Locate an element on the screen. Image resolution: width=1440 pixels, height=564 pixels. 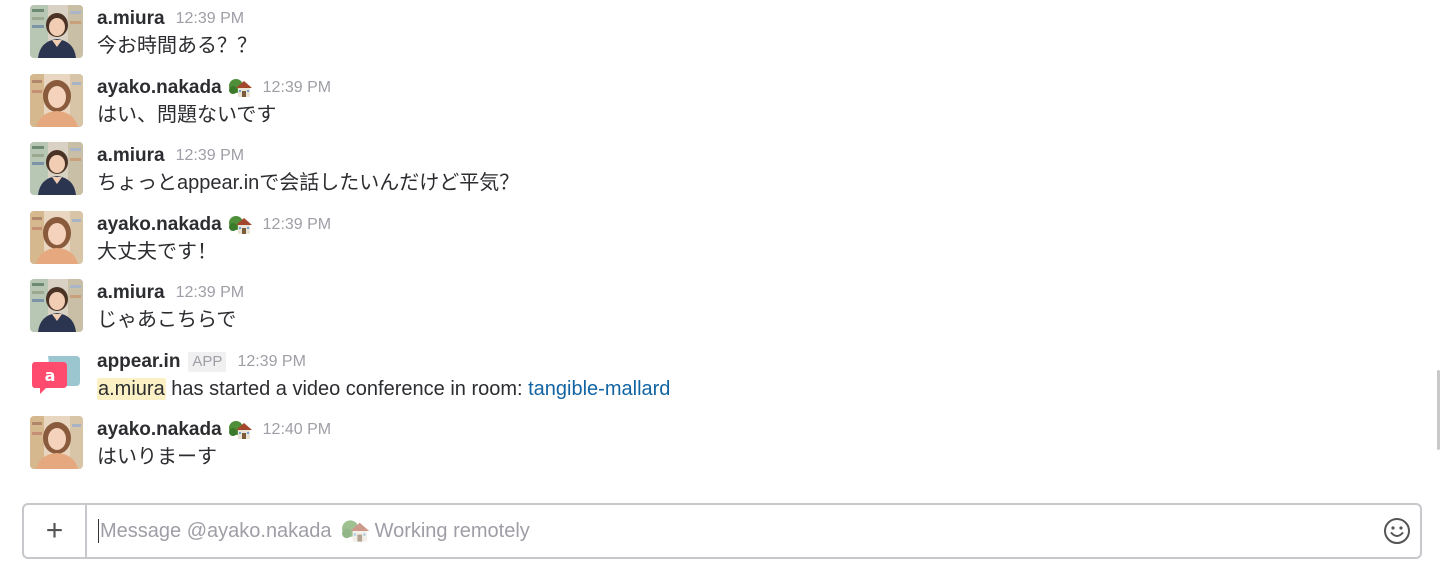
message-author: appear.in is located at coordinates (138, 362).